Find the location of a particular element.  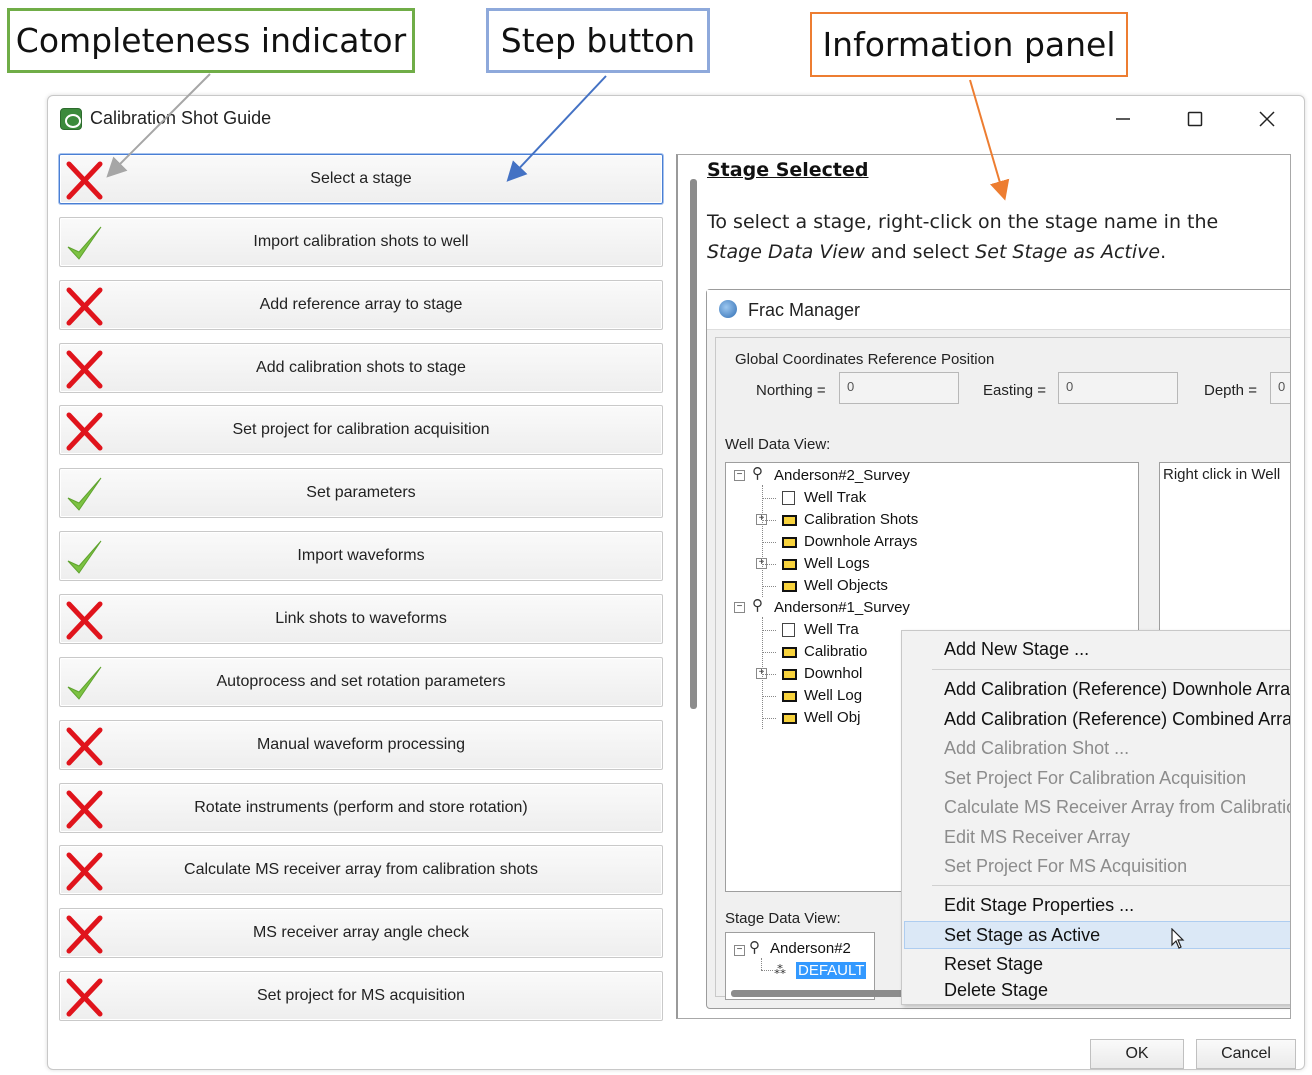

easting-label: Easting = is located at coordinates (1014, 390).